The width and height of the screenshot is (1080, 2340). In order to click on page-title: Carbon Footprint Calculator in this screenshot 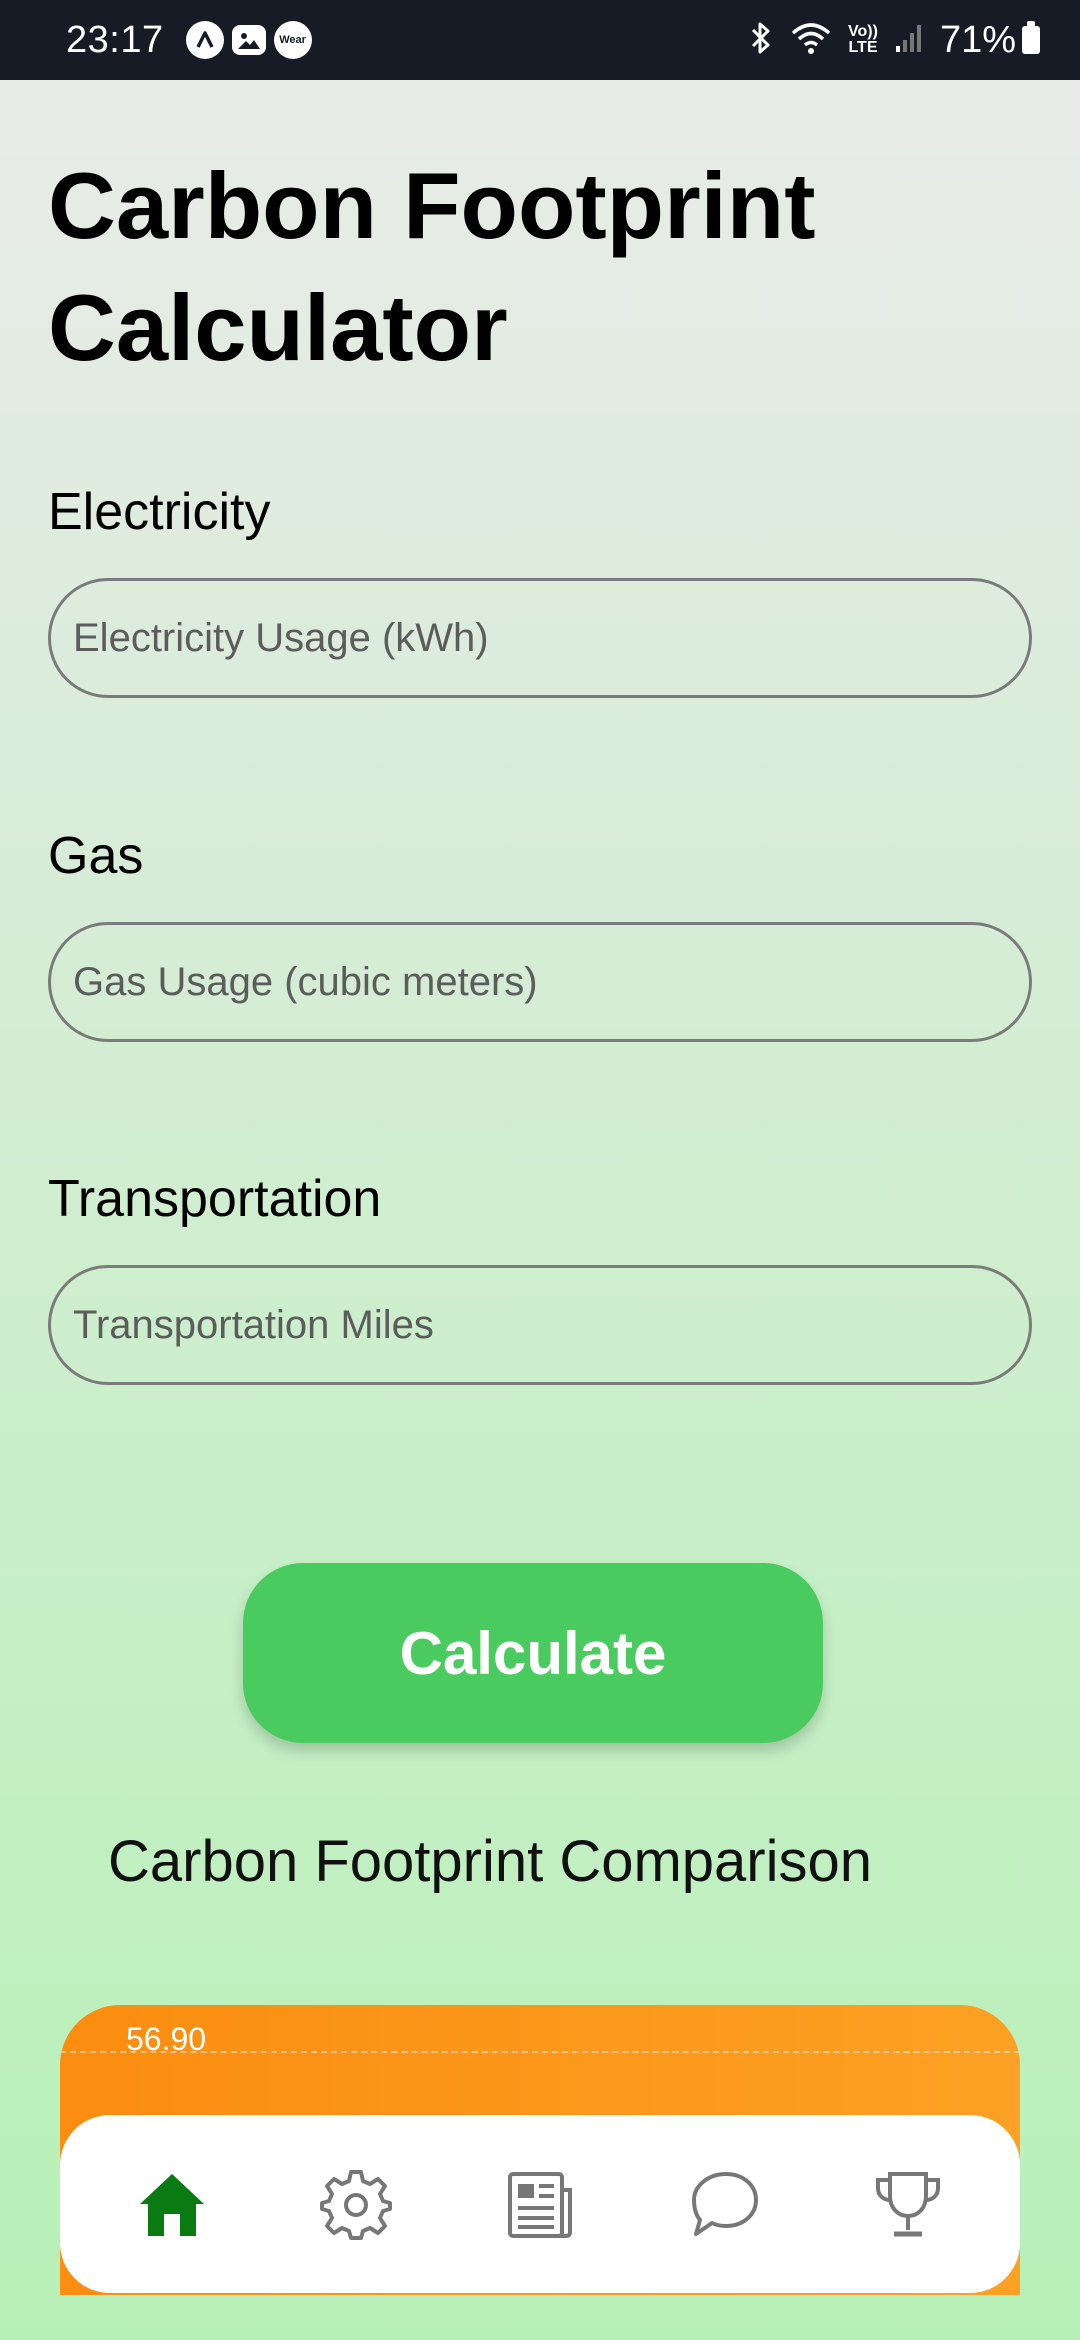, I will do `click(432, 266)`.